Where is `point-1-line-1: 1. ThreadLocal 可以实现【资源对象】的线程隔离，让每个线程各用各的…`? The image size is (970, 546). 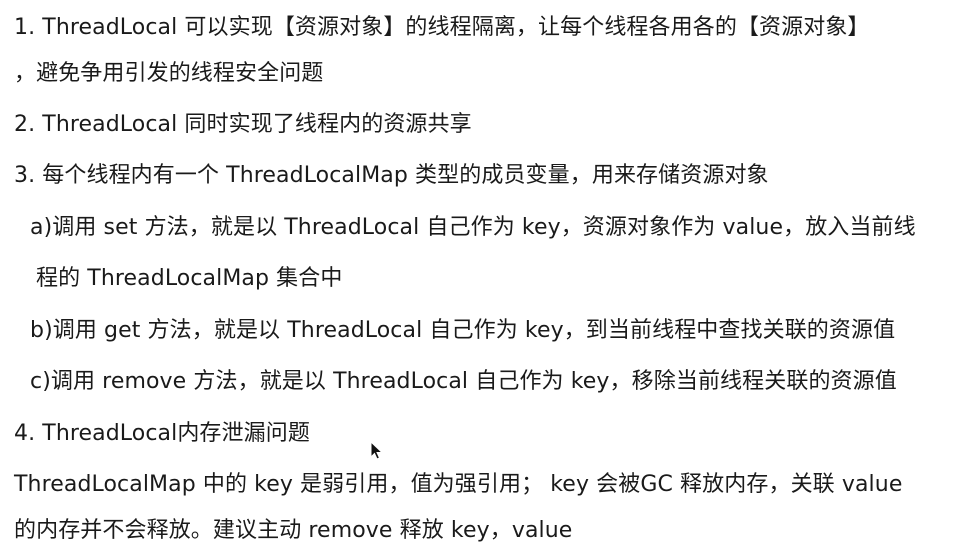
point-1-line-1: 1. ThreadLocal 可以实现【资源对象】的线程隔离，让每个线程各用各的… is located at coordinates (442, 27).